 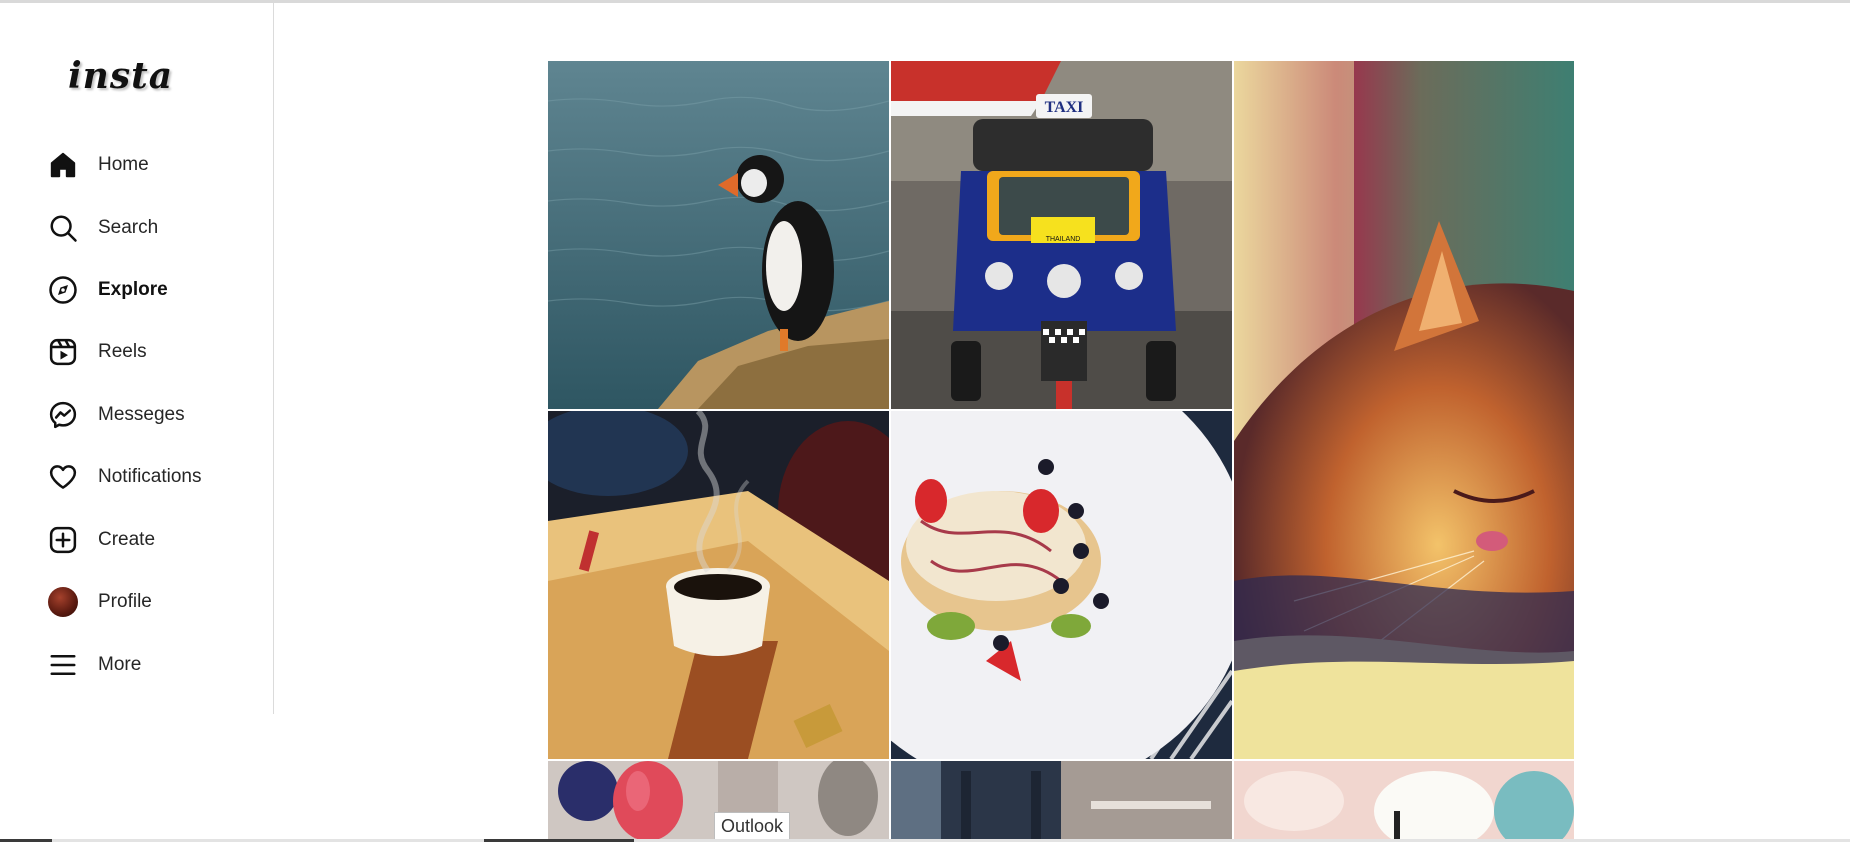 I want to click on menu-icon, so click(x=63, y=665).